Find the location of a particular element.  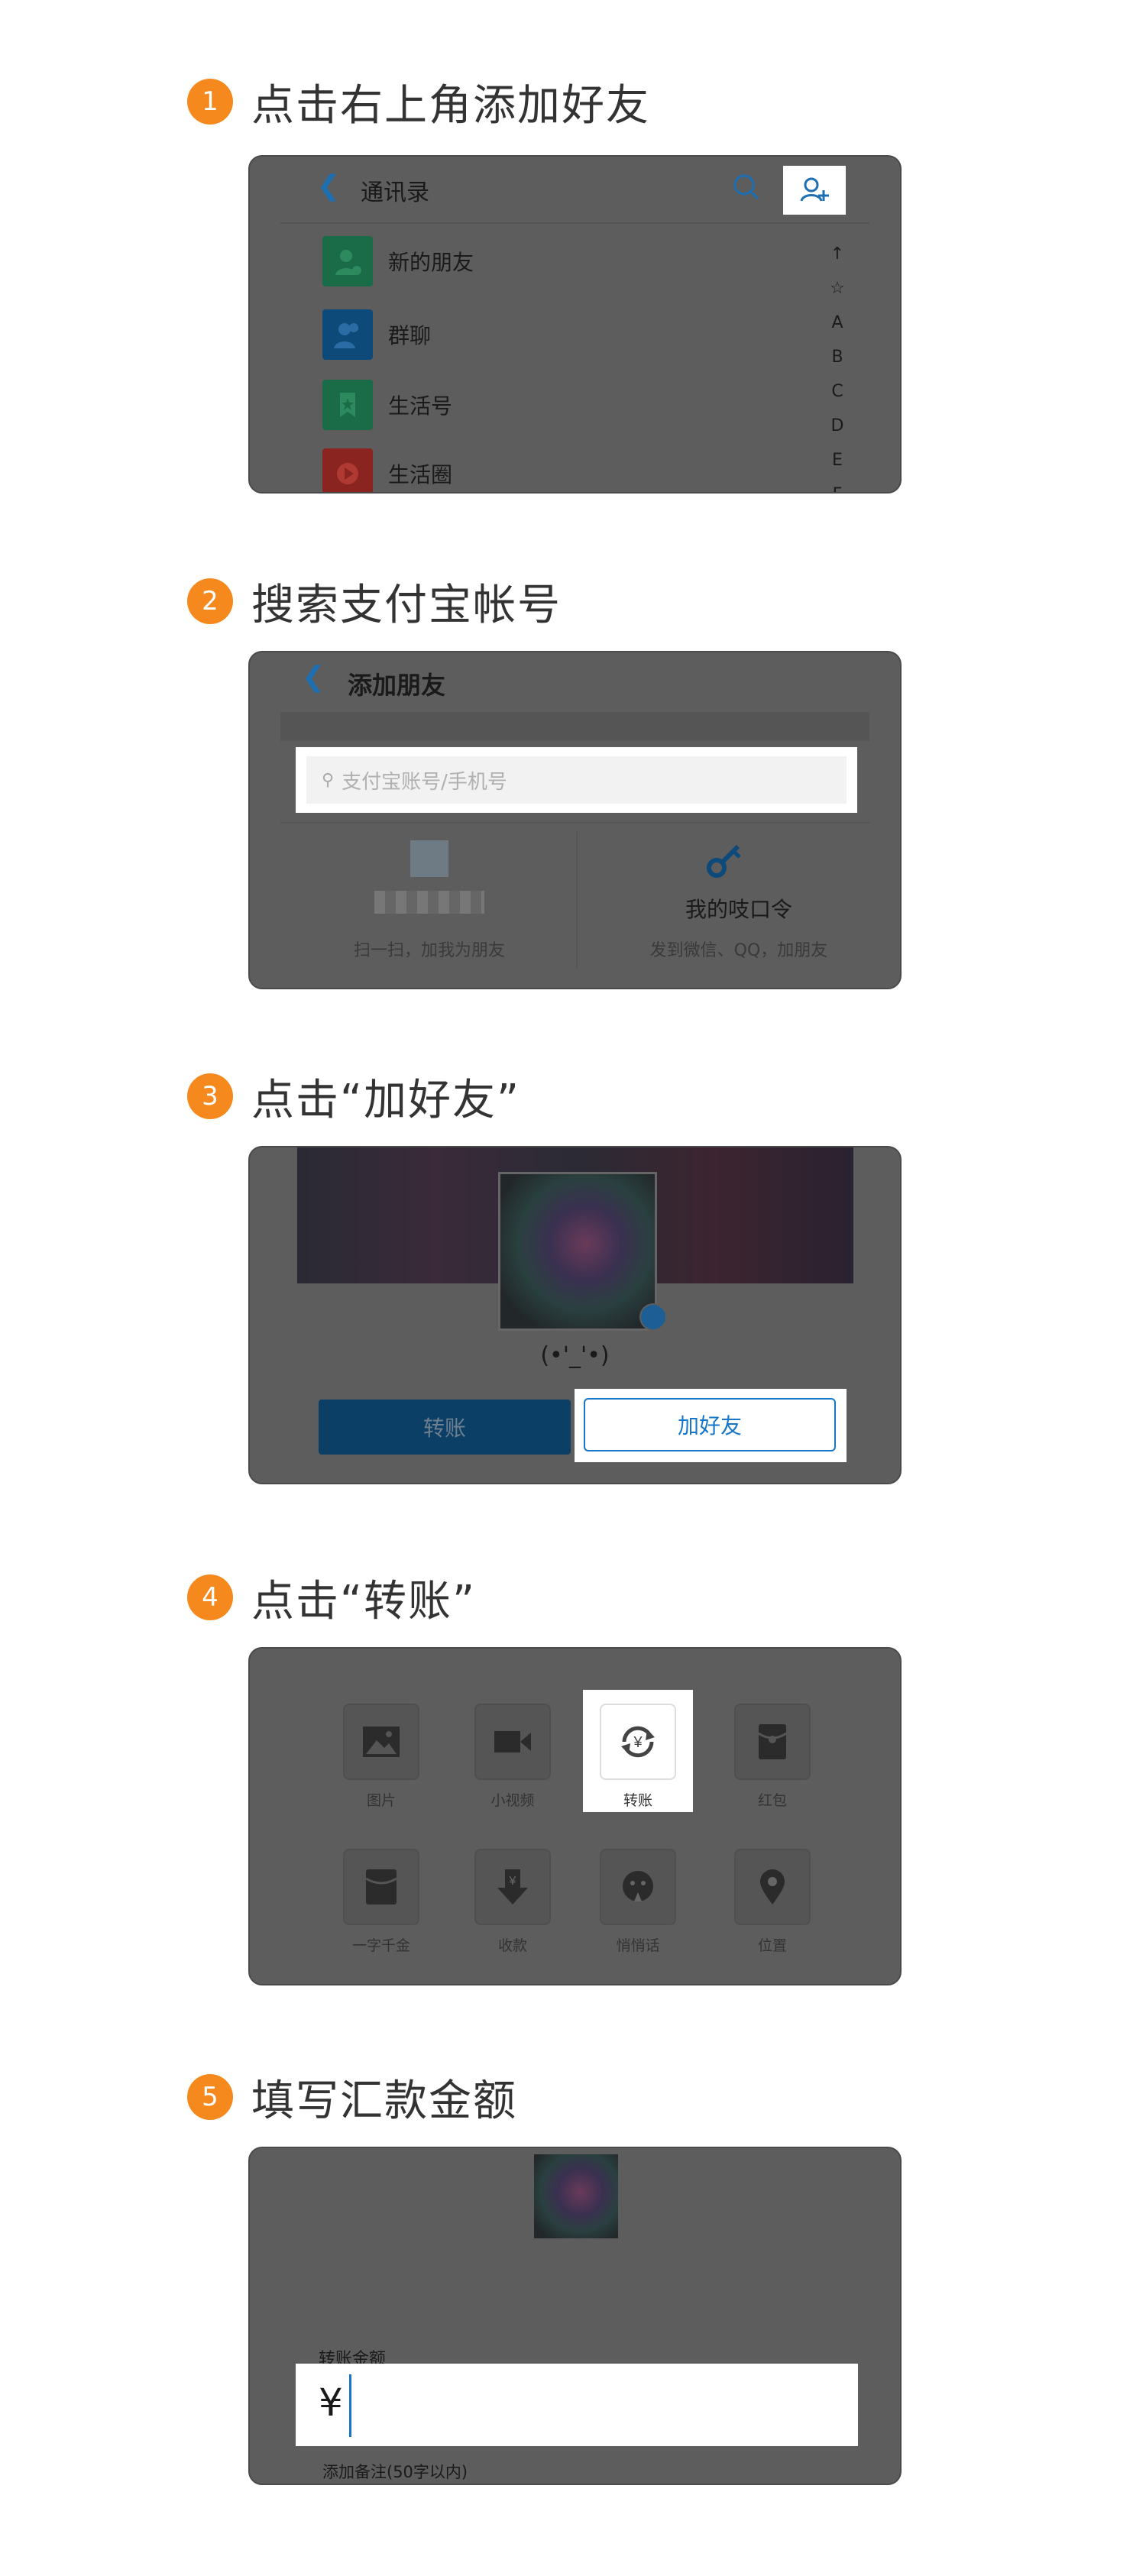

list-item-label: 生活号 is located at coordinates (420, 406).